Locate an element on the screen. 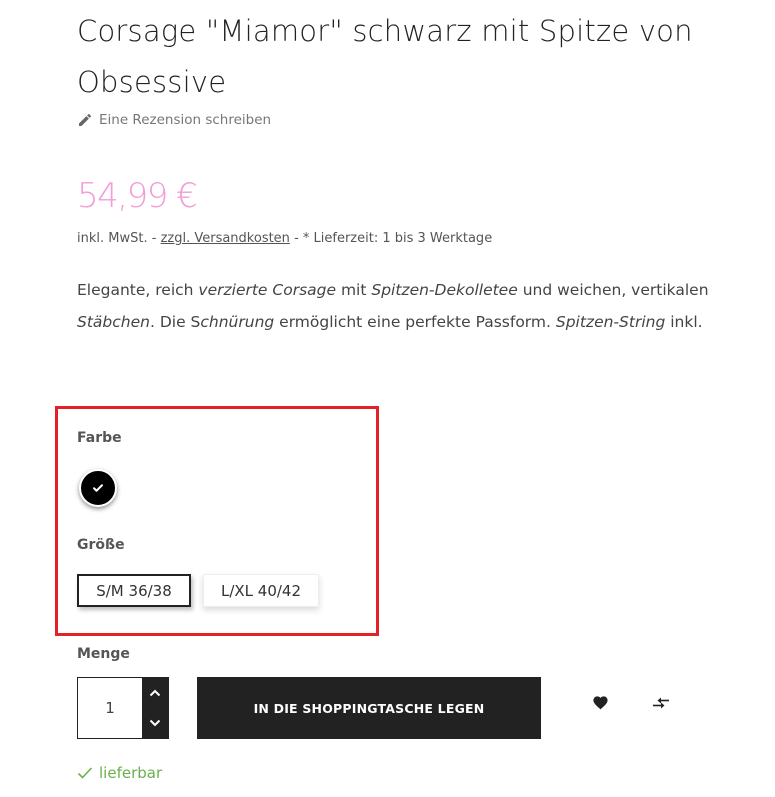  tax-prefix: inkl. MwSt. - is located at coordinates (117, 238).